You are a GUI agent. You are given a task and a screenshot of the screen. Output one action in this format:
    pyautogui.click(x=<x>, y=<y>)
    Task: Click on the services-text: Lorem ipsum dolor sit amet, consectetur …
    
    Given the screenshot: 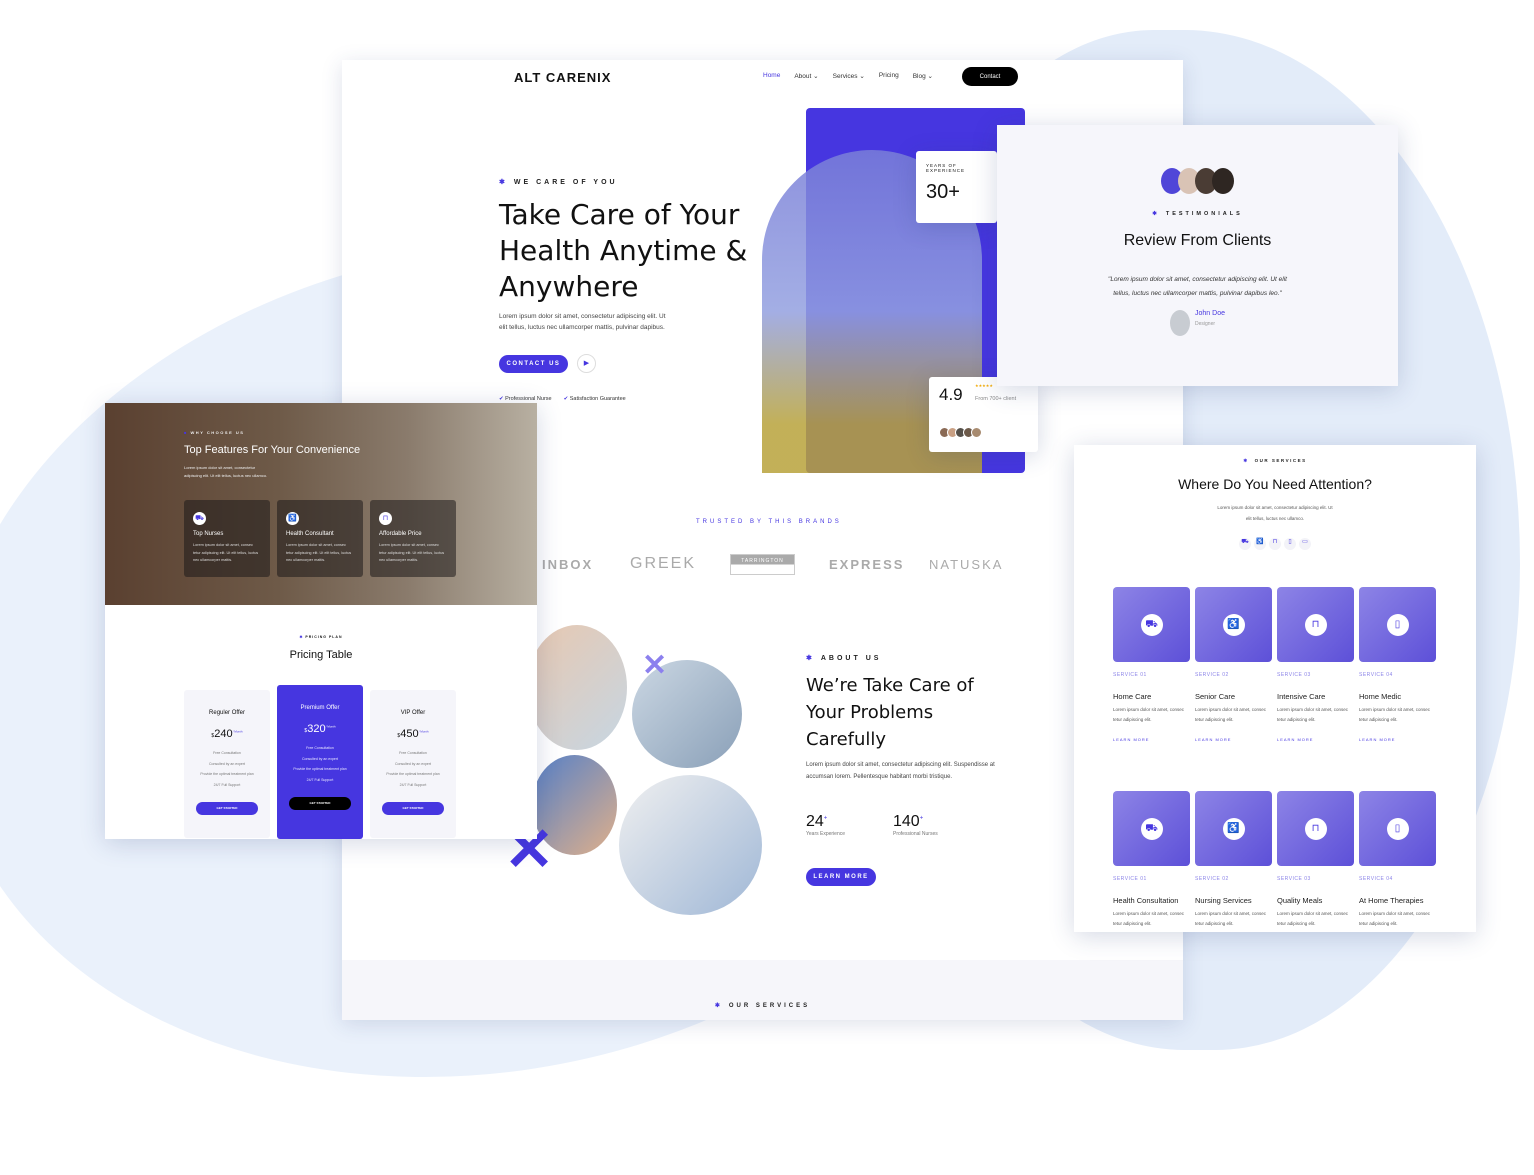 What is the action you would take?
    pyautogui.click(x=1275, y=513)
    